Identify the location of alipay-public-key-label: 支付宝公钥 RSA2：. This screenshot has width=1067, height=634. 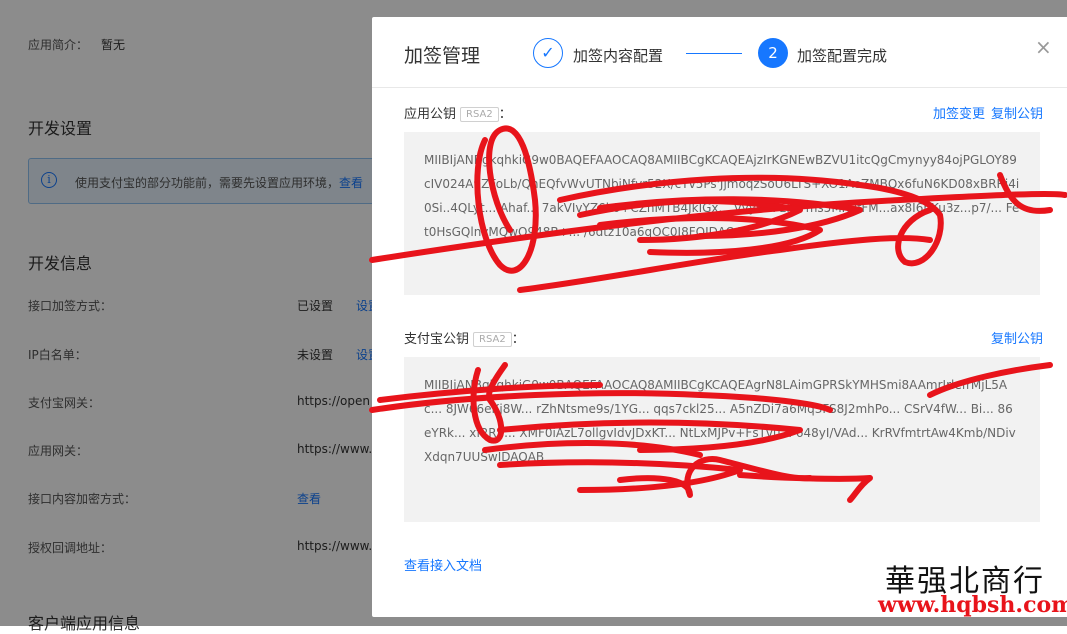
(464, 337).